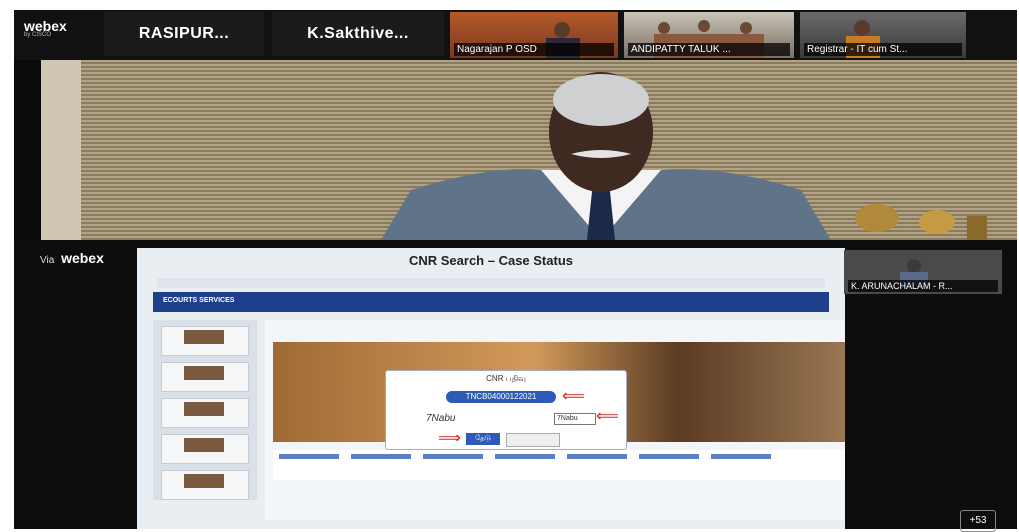 The image size is (1019, 532). What do you see at coordinates (449, 438) in the screenshot?
I see `red-arrow-icon: ⟹` at bounding box center [449, 438].